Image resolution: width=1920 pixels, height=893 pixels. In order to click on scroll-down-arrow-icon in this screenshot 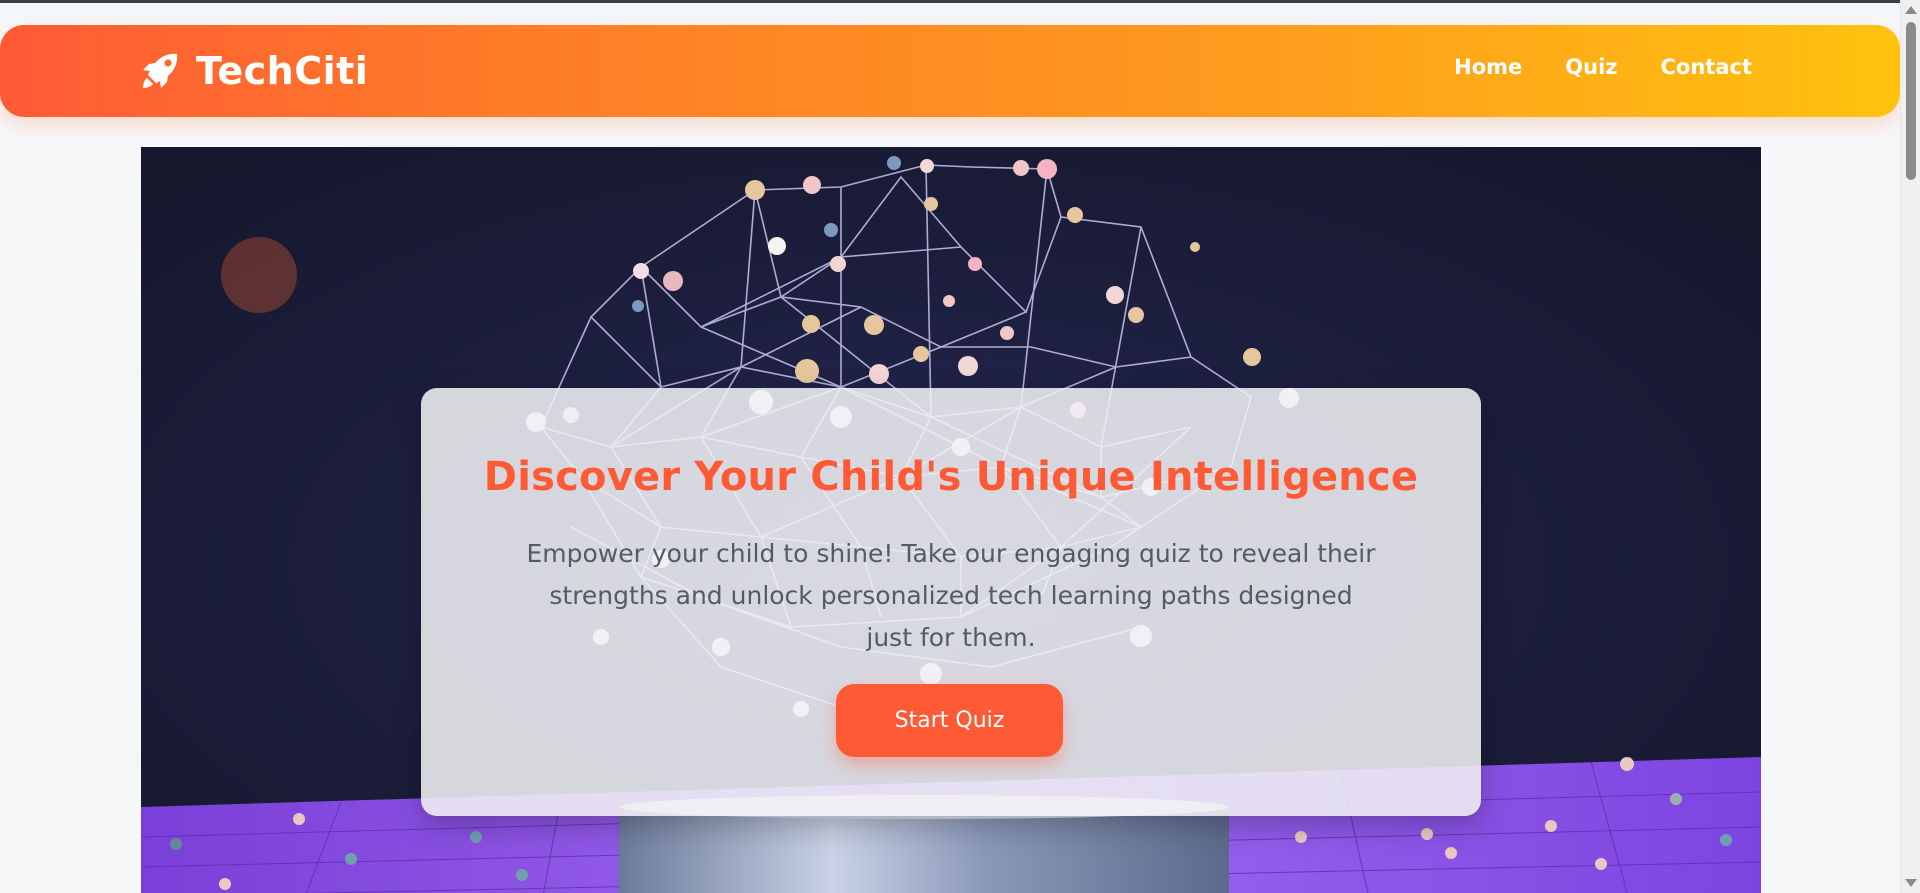, I will do `click(1911, 883)`.